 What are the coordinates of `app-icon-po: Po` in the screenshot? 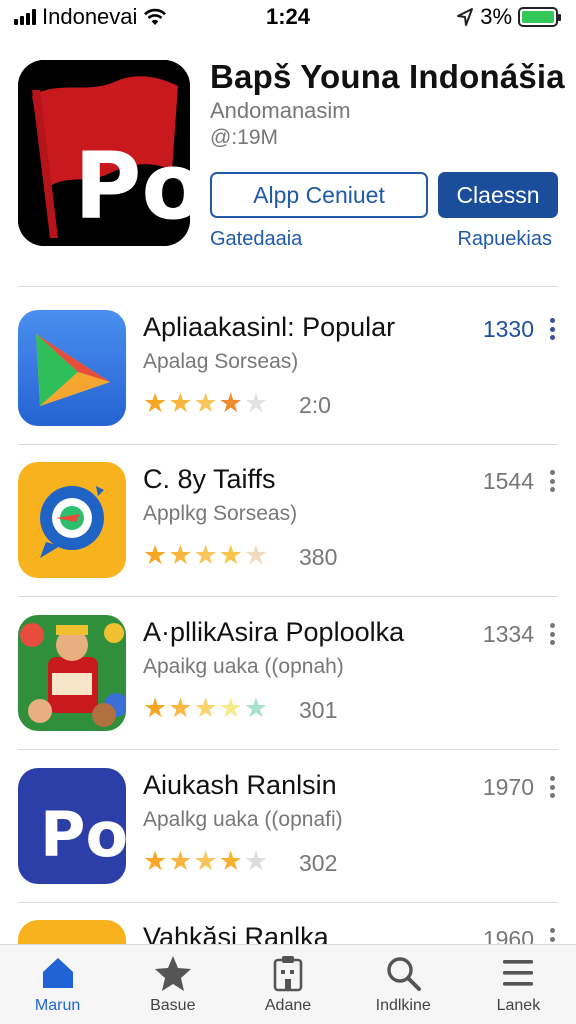 It's located at (72, 826).